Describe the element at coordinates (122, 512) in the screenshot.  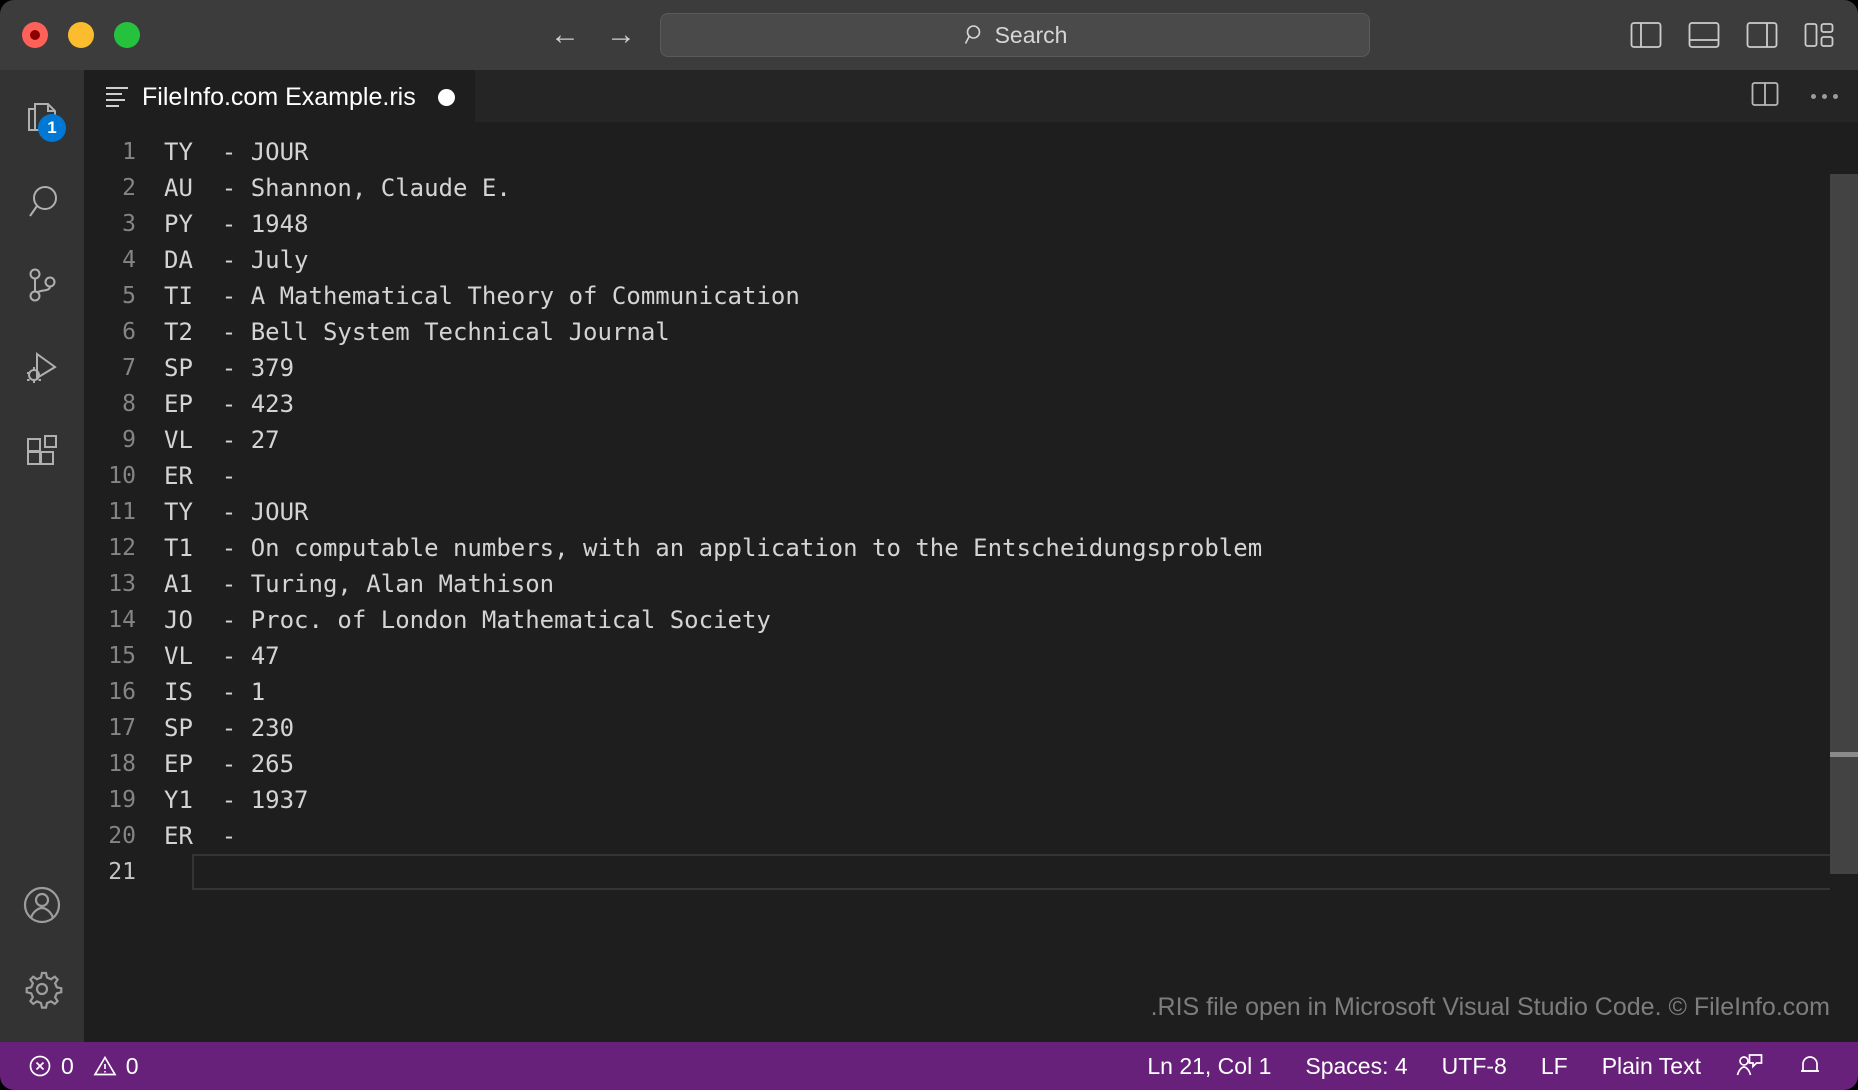
I see `line-number: 11` at that location.